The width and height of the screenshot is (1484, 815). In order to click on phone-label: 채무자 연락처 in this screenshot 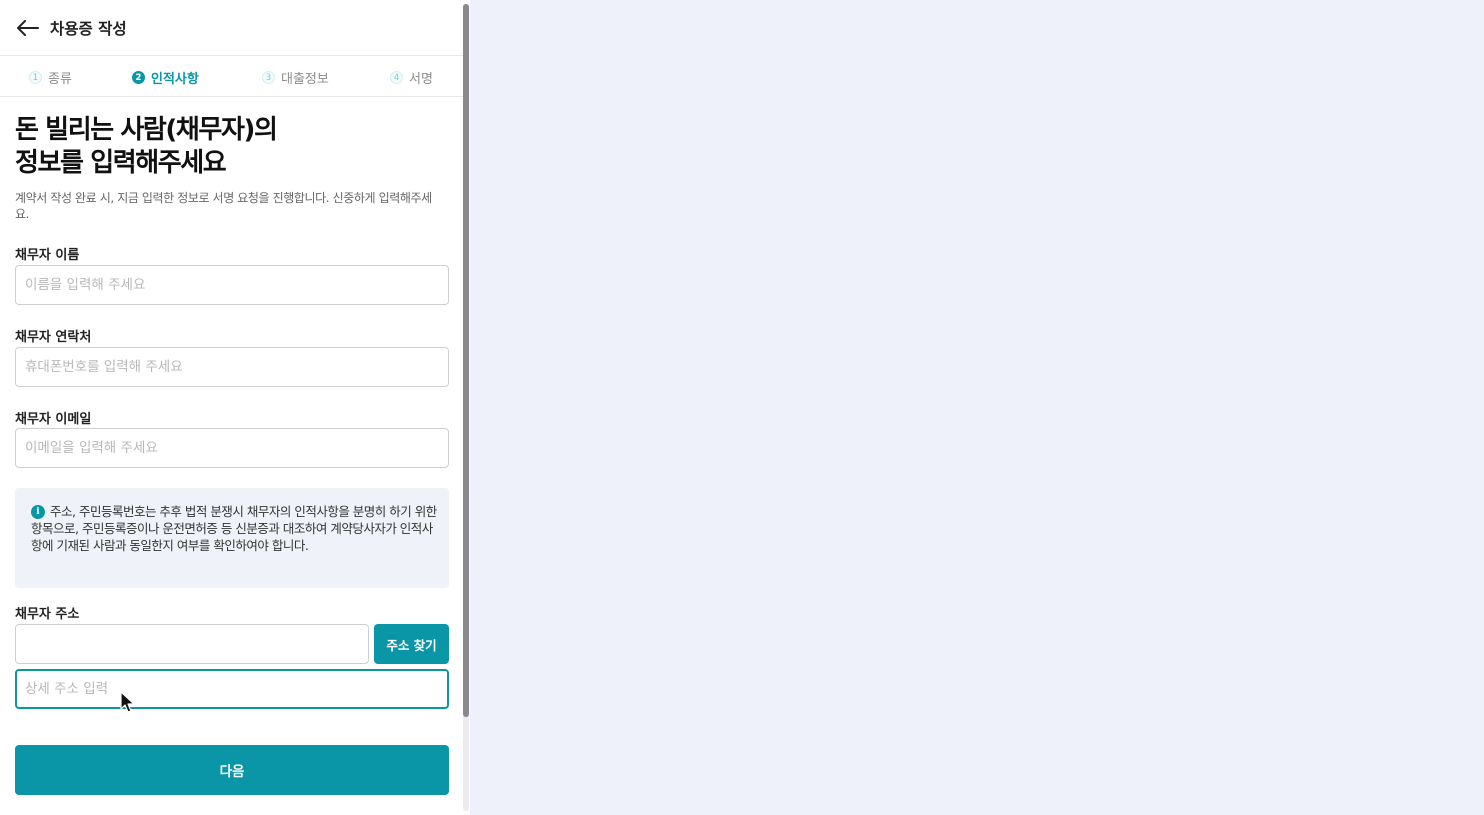, I will do `click(53, 337)`.